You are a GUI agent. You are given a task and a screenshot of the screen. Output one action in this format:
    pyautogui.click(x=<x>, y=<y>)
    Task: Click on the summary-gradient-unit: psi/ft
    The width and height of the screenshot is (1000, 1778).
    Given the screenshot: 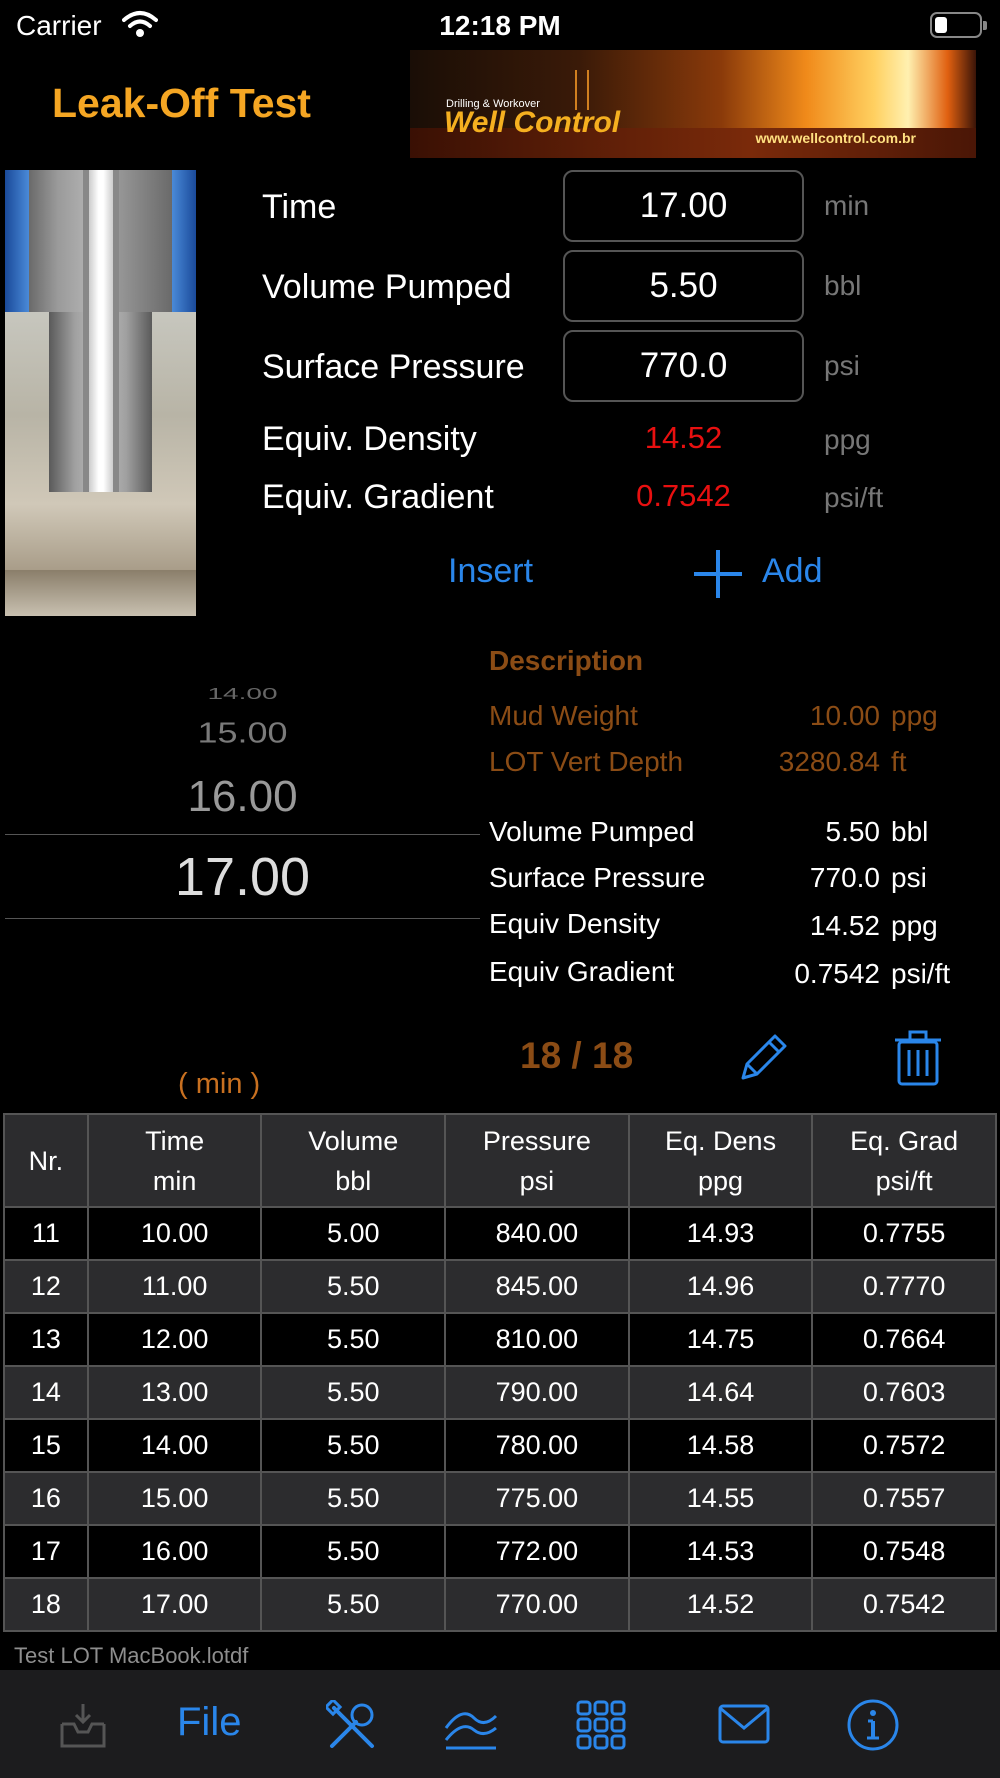 What is the action you would take?
    pyautogui.click(x=921, y=973)
    